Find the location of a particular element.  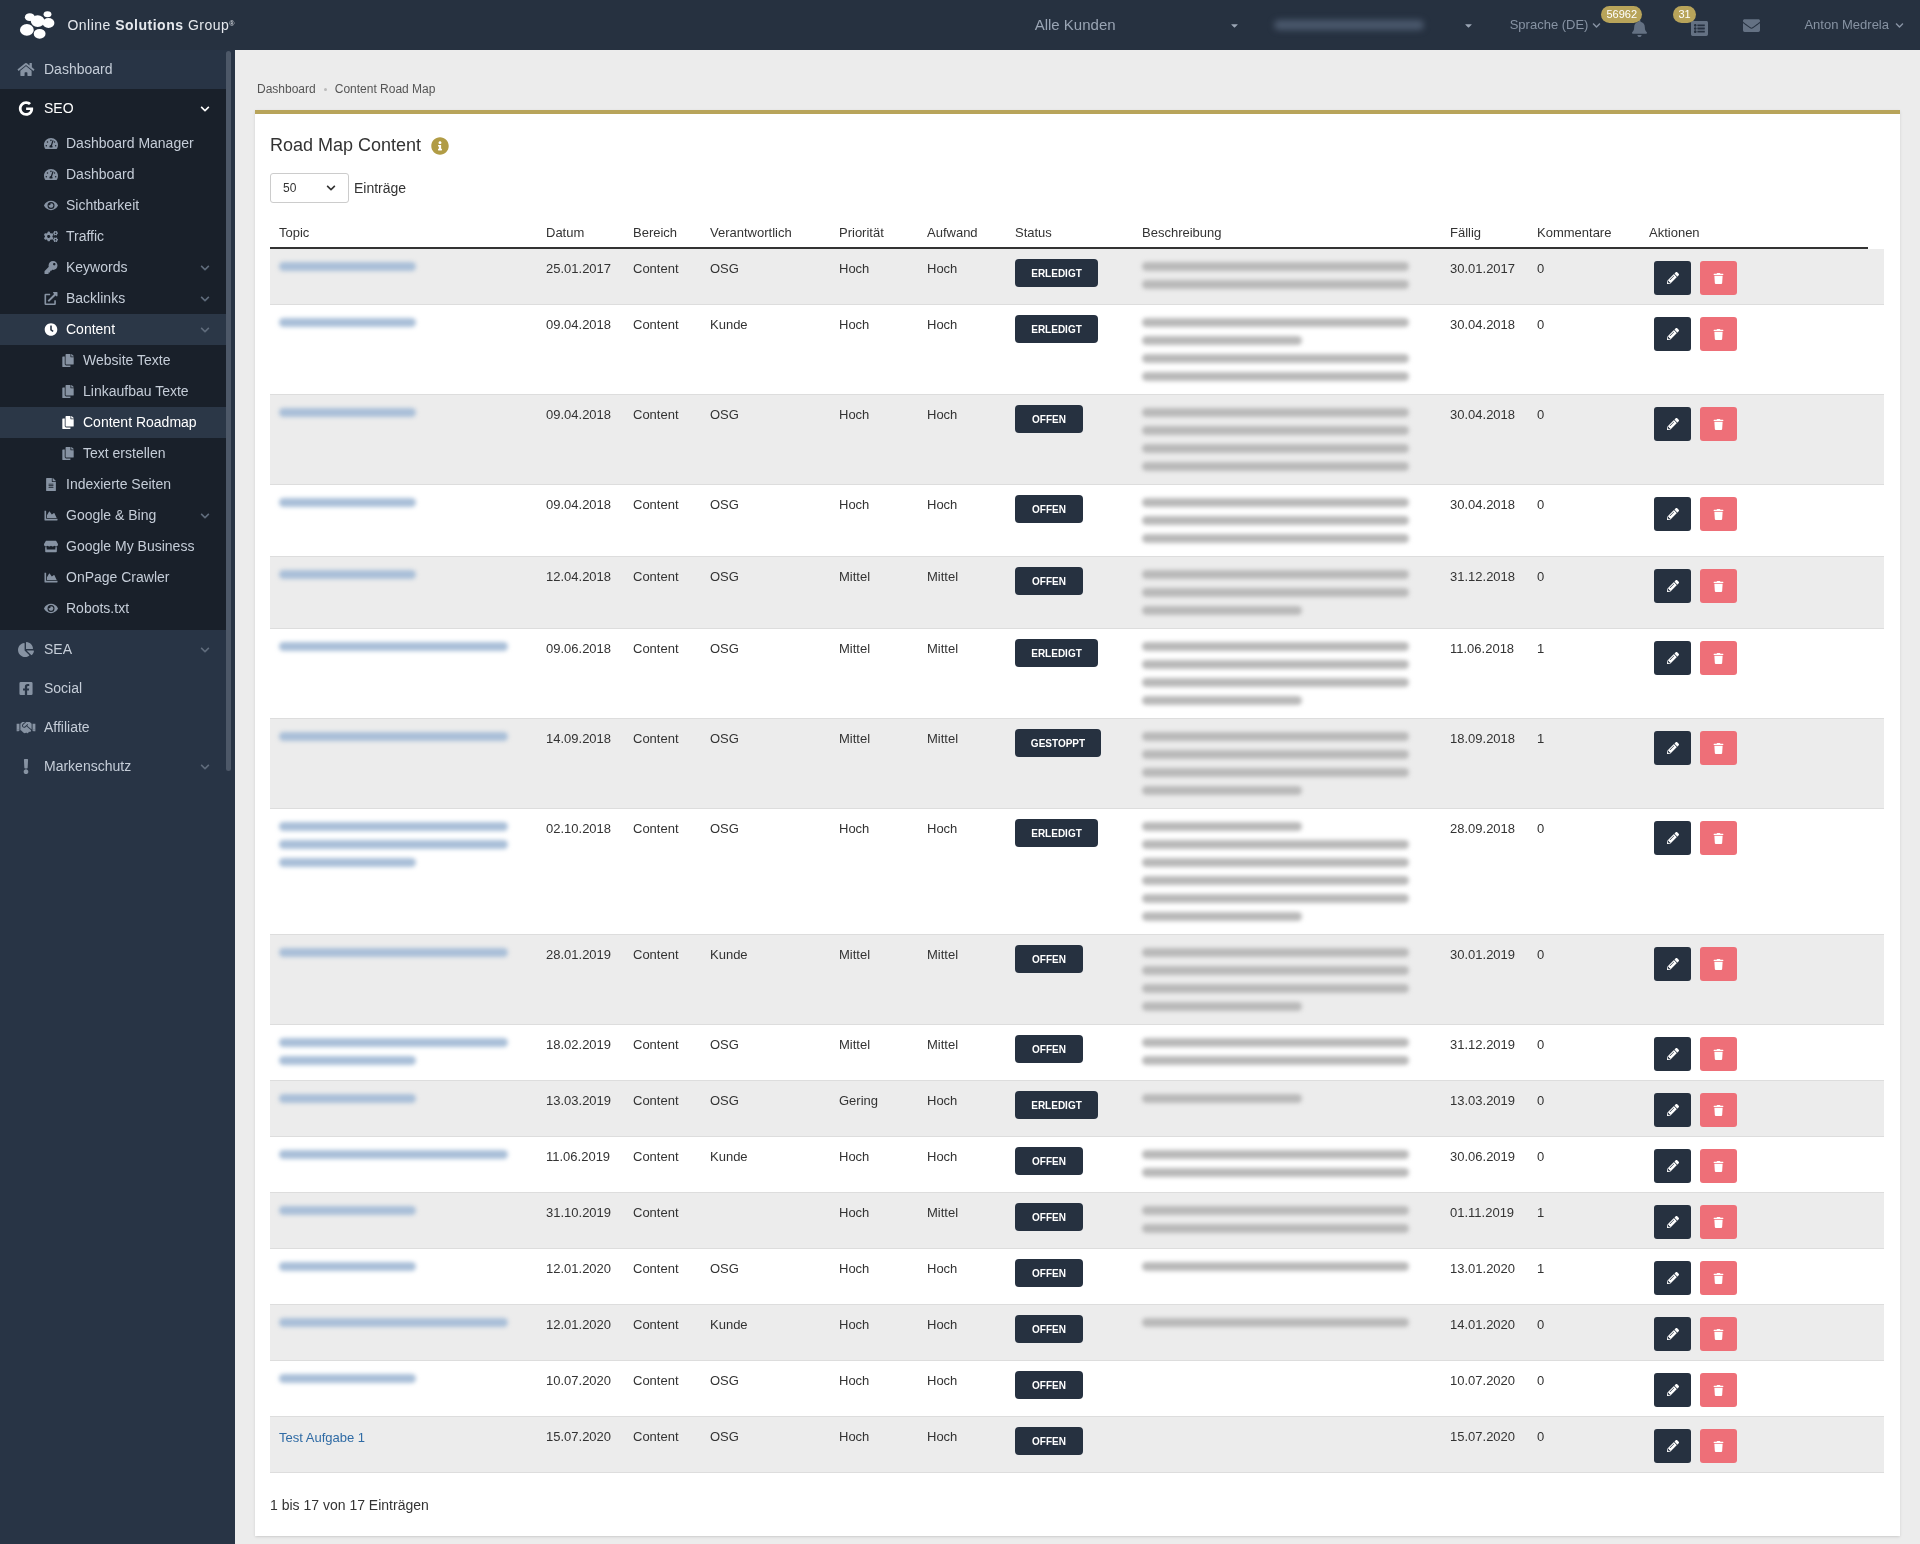

sidebar-item: Text erstellen is located at coordinates (113, 453).